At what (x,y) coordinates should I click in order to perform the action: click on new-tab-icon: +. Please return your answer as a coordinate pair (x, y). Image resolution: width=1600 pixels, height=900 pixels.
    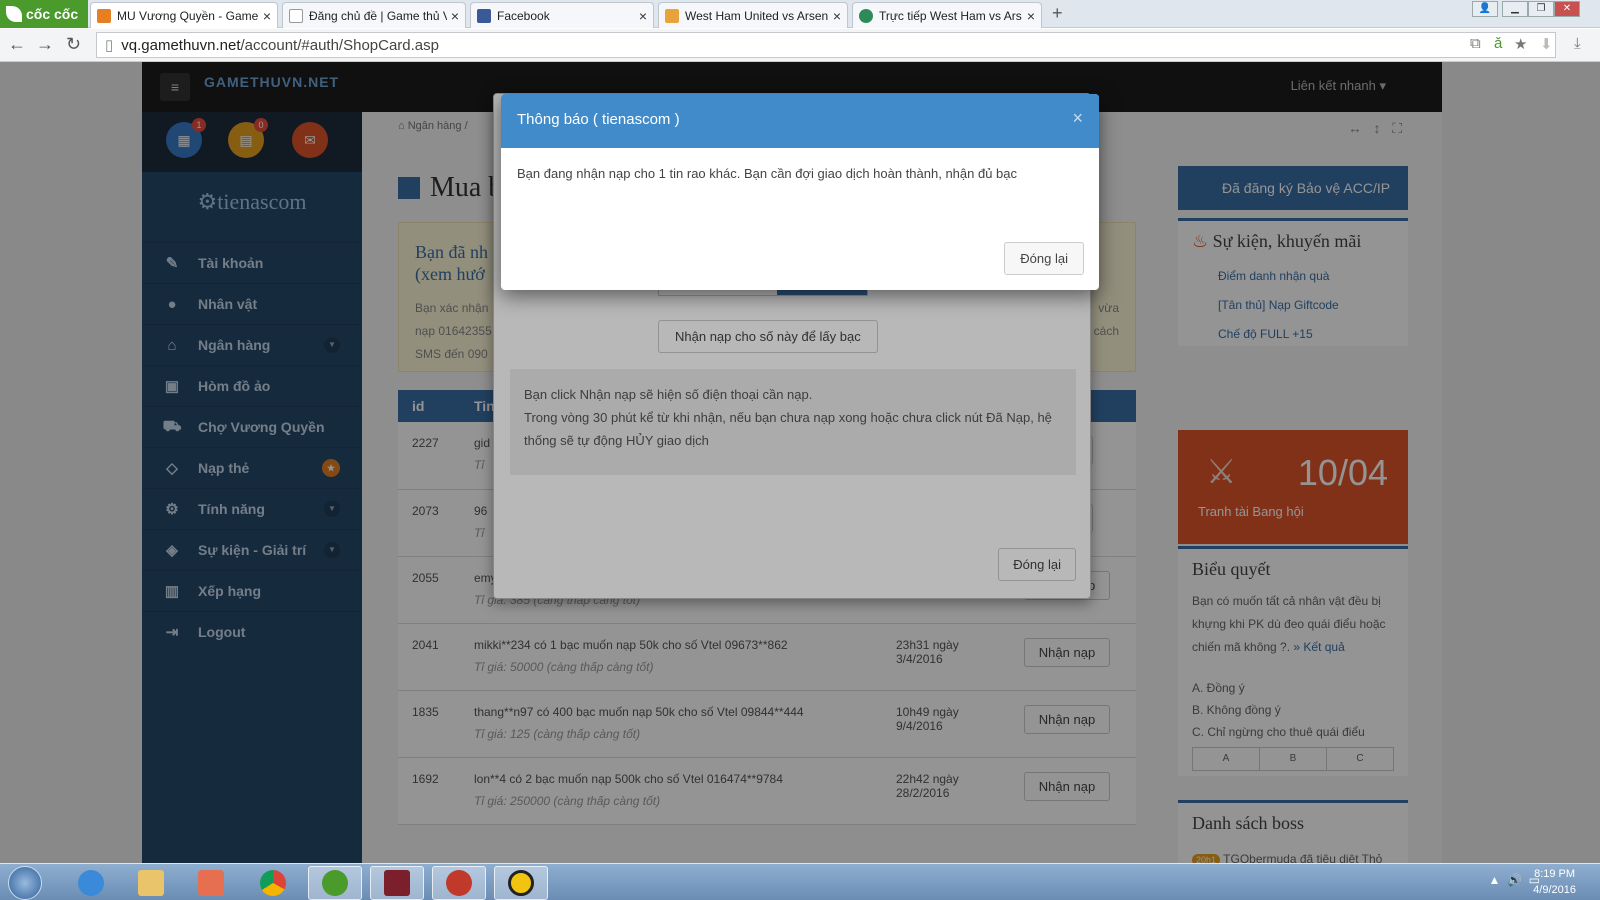
    Looking at the image, I should click on (1057, 13).